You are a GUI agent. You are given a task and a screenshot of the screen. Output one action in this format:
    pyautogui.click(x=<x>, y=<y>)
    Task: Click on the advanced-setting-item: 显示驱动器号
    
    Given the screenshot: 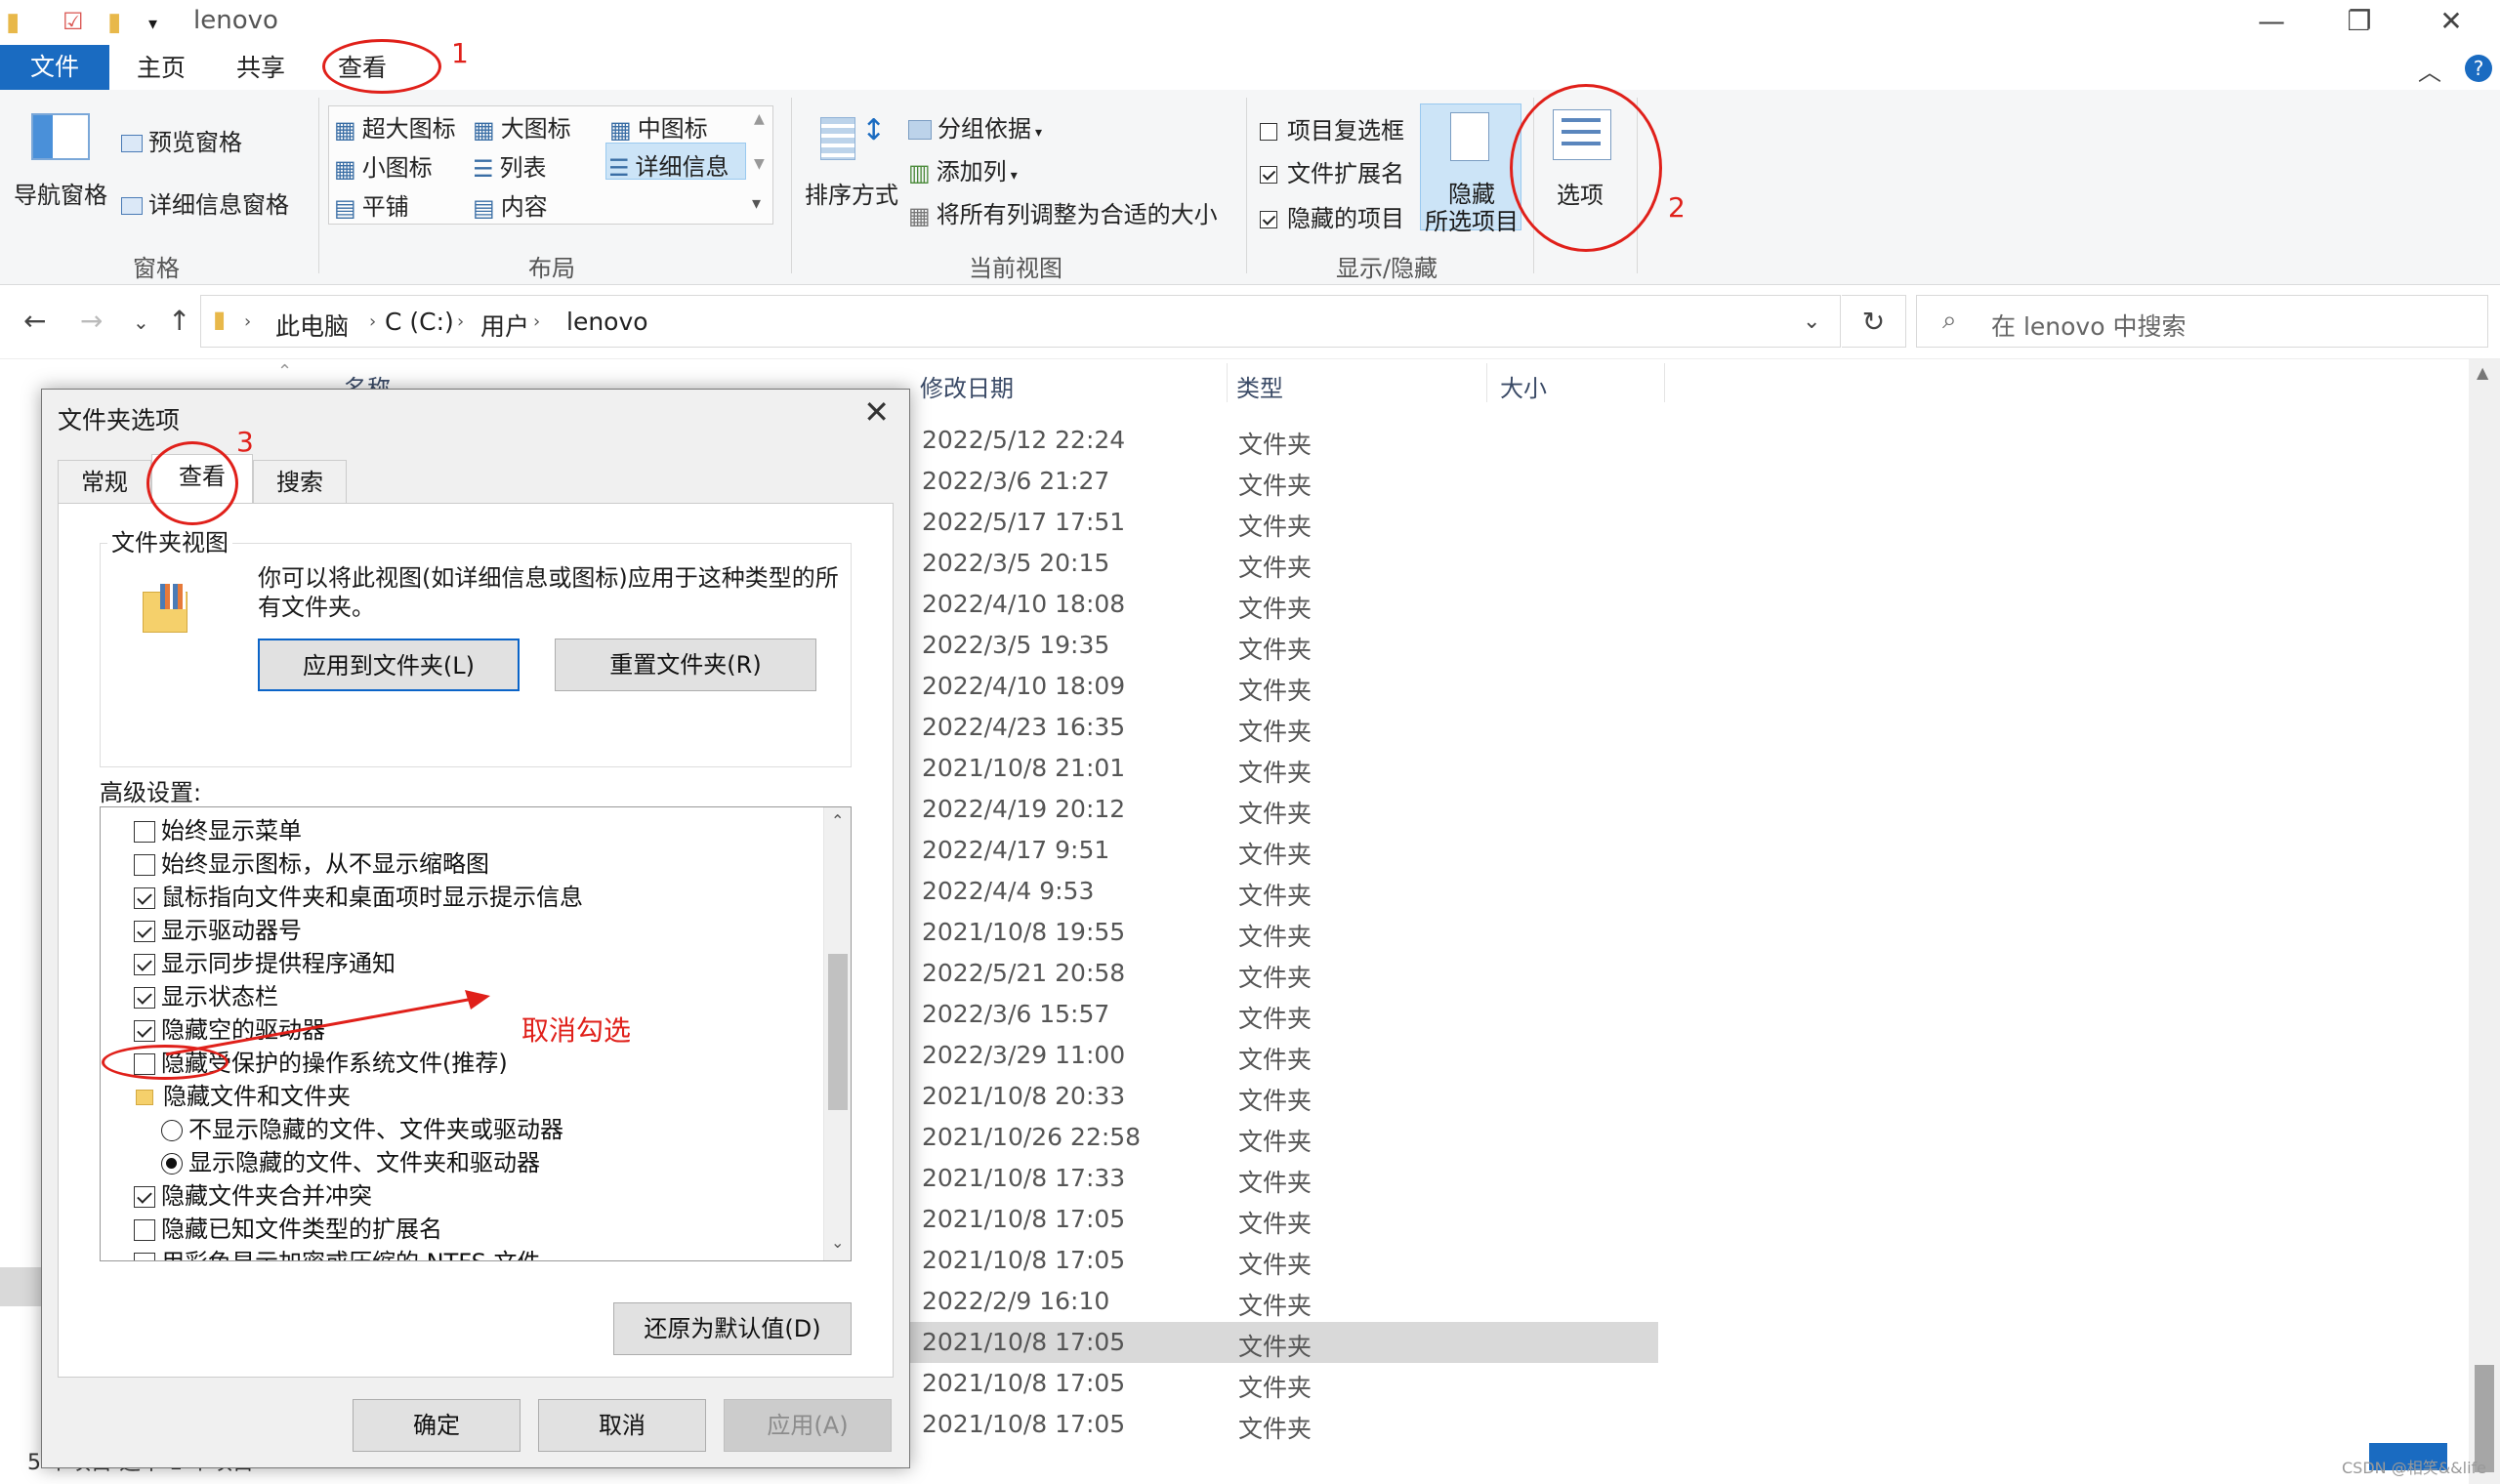 What is the action you would take?
    pyautogui.click(x=218, y=928)
    